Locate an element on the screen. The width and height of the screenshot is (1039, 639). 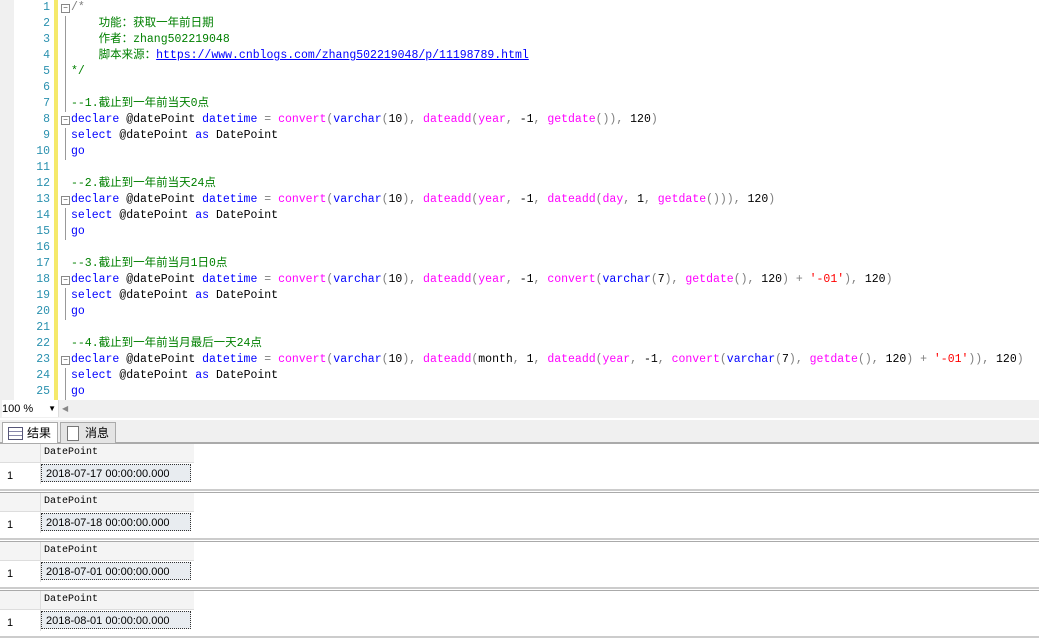
result-cell: 2018-07-18 00:00:00.000 is located at coordinates (116, 522).